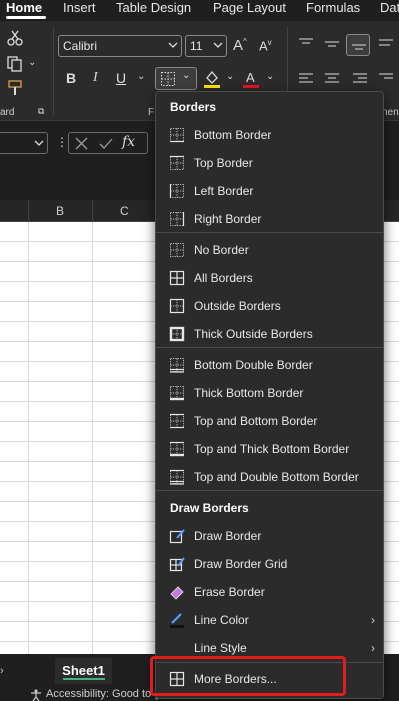 The image size is (399, 701). I want to click on tab-insert: Insert, so click(79, 7).